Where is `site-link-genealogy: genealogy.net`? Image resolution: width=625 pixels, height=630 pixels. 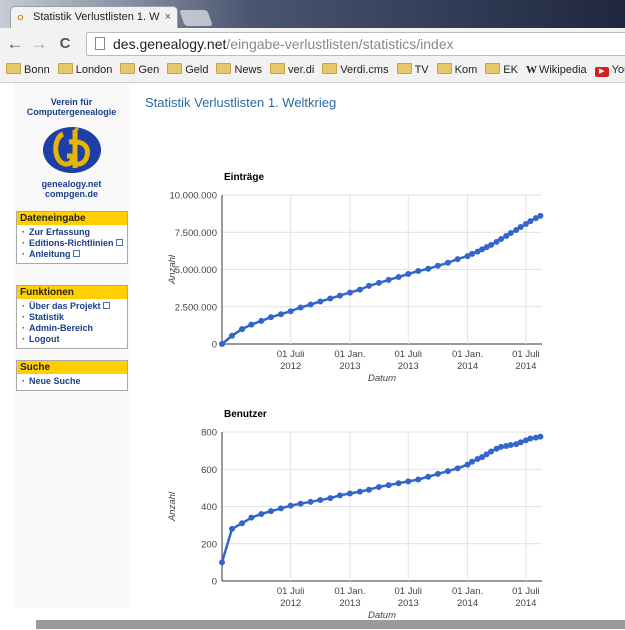
site-link-genealogy: genealogy.net is located at coordinates (71, 184).